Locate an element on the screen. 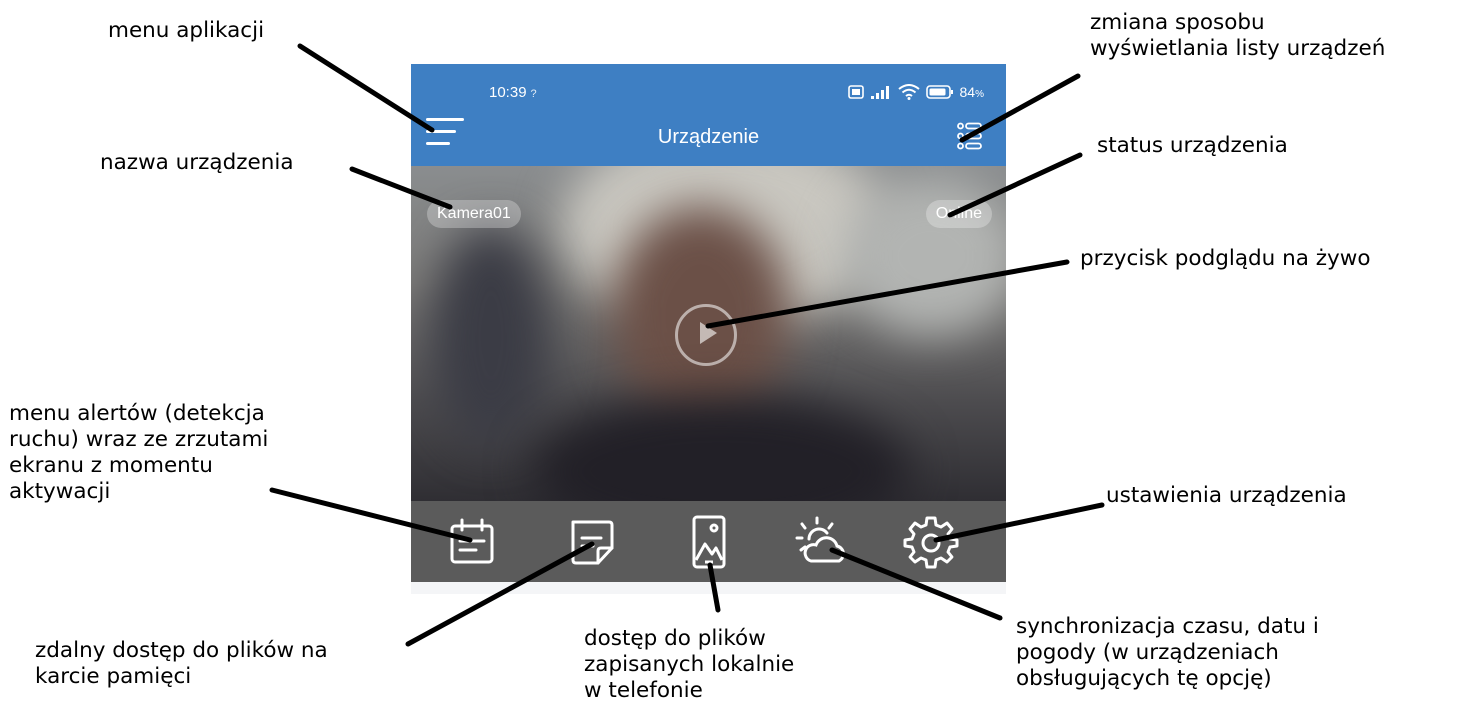  hotspot-icon: ? is located at coordinates (533, 94).